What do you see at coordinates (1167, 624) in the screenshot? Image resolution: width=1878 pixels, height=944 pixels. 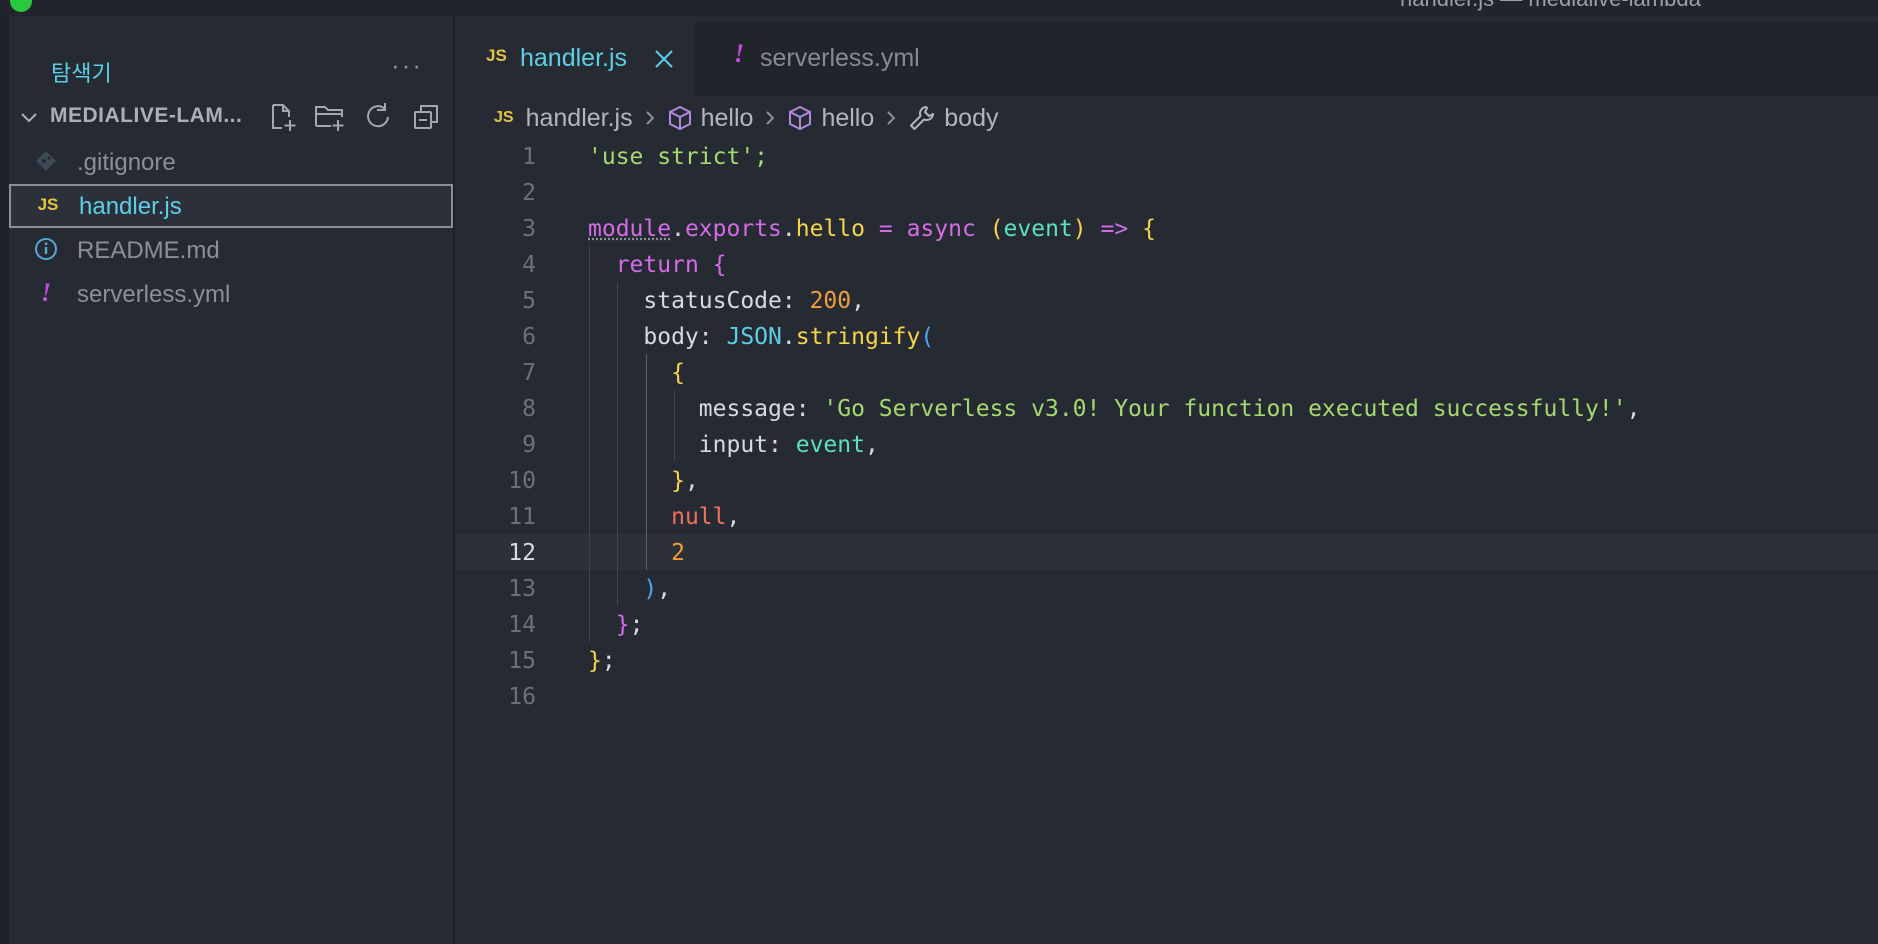 I see `code-line: 14 };` at bounding box center [1167, 624].